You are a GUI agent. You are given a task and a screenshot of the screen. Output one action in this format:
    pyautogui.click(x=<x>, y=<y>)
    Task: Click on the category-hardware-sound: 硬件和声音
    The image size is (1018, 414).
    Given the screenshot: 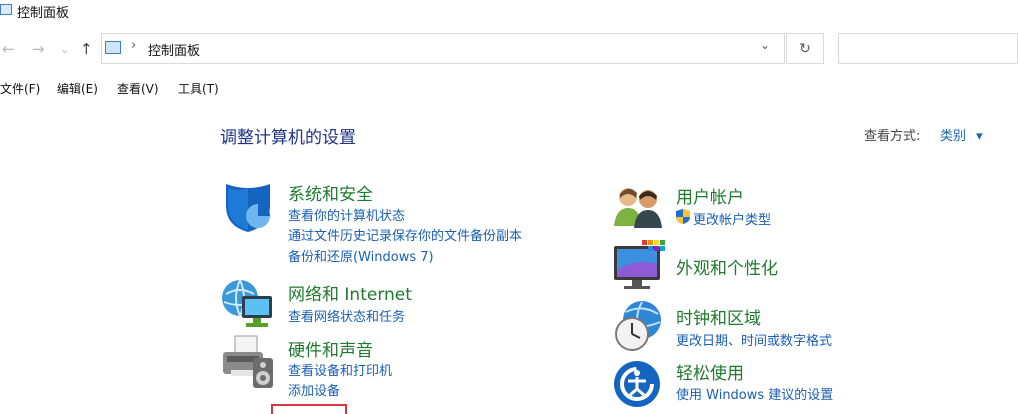 What is the action you would take?
    pyautogui.click(x=330, y=348)
    